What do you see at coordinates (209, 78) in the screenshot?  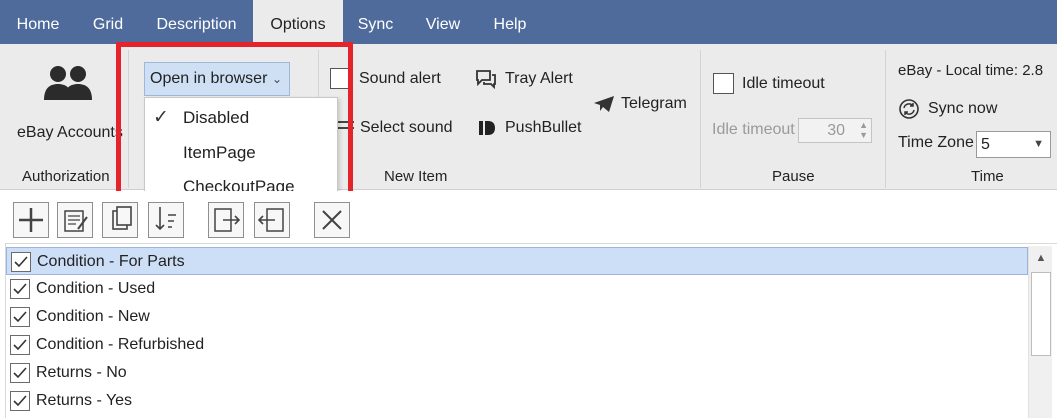 I see `open-in-browser-label: Open in browser` at bounding box center [209, 78].